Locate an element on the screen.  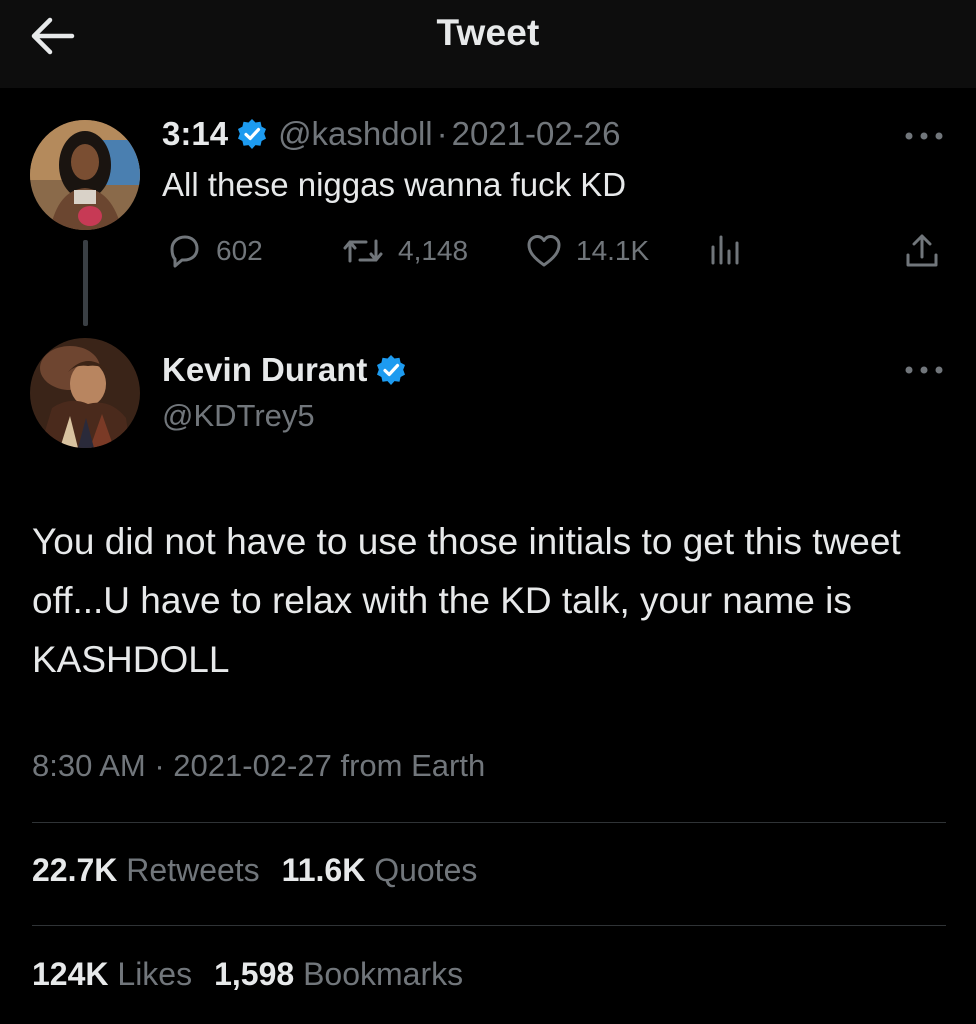
share-icon is located at coordinates (922, 250).